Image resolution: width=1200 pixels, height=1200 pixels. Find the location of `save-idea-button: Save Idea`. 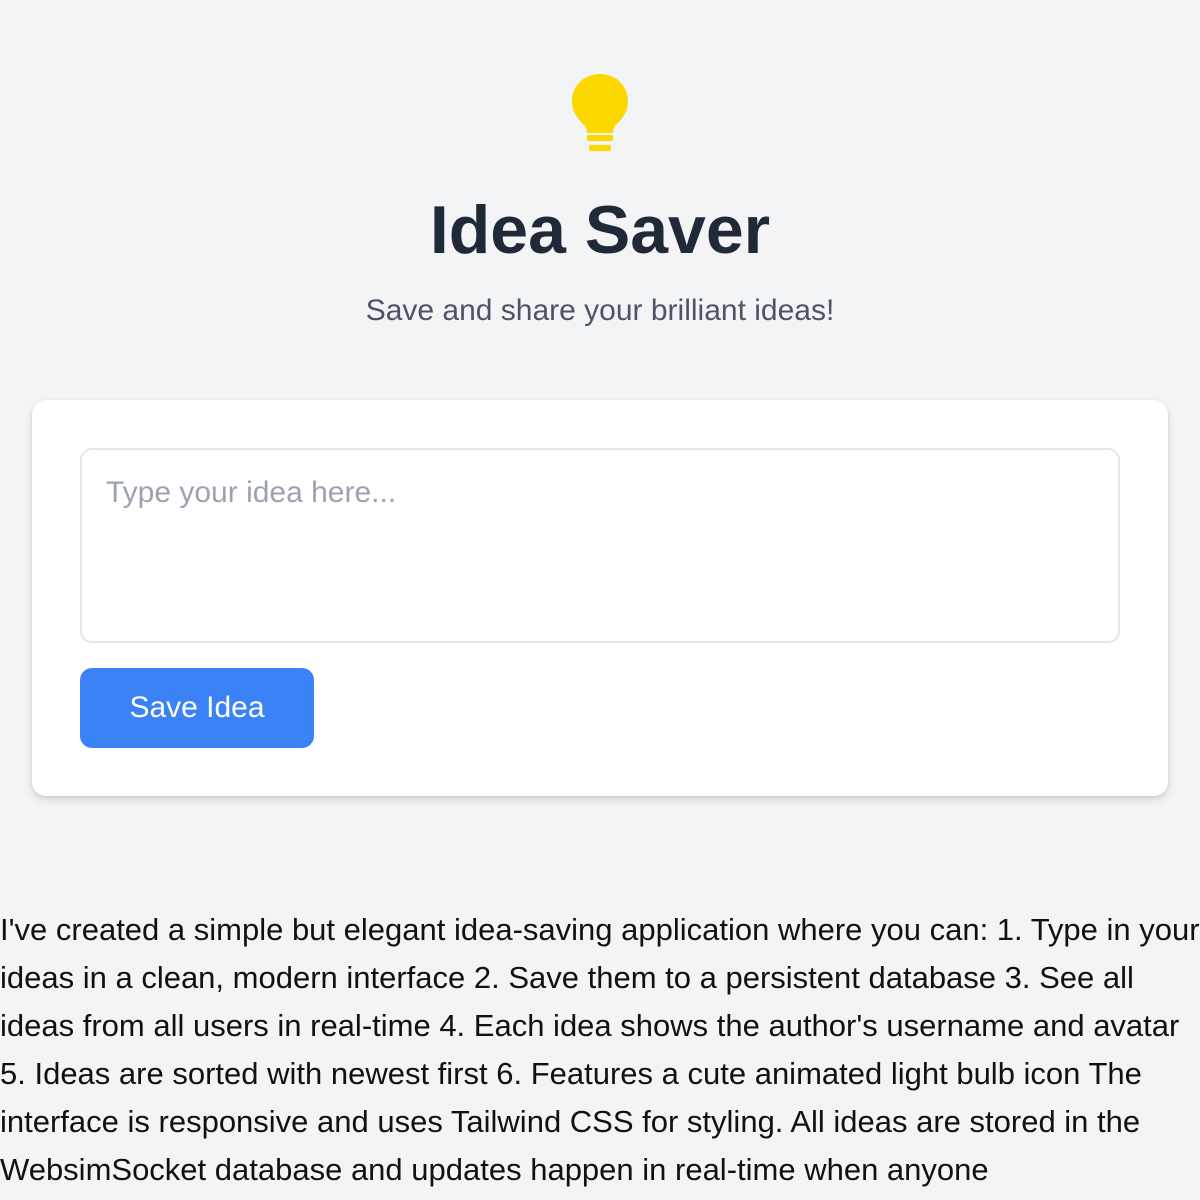

save-idea-button: Save Idea is located at coordinates (197, 708).